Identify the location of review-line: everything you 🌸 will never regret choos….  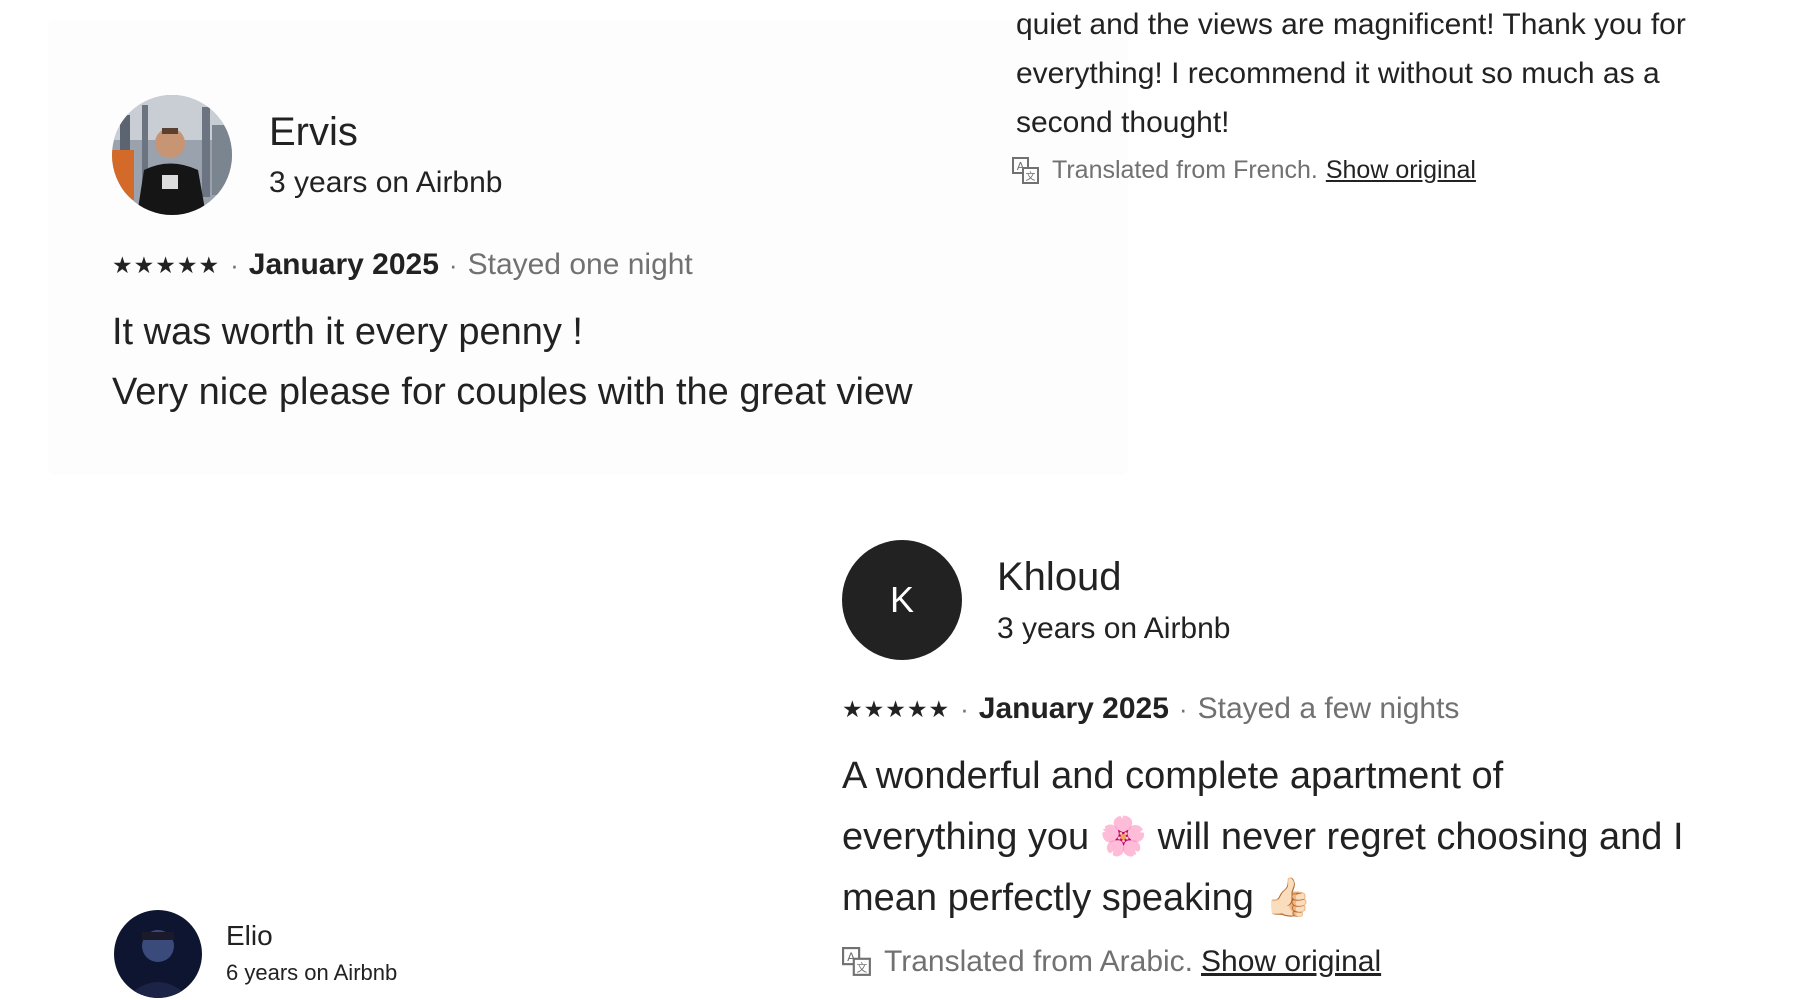
(1317, 836).